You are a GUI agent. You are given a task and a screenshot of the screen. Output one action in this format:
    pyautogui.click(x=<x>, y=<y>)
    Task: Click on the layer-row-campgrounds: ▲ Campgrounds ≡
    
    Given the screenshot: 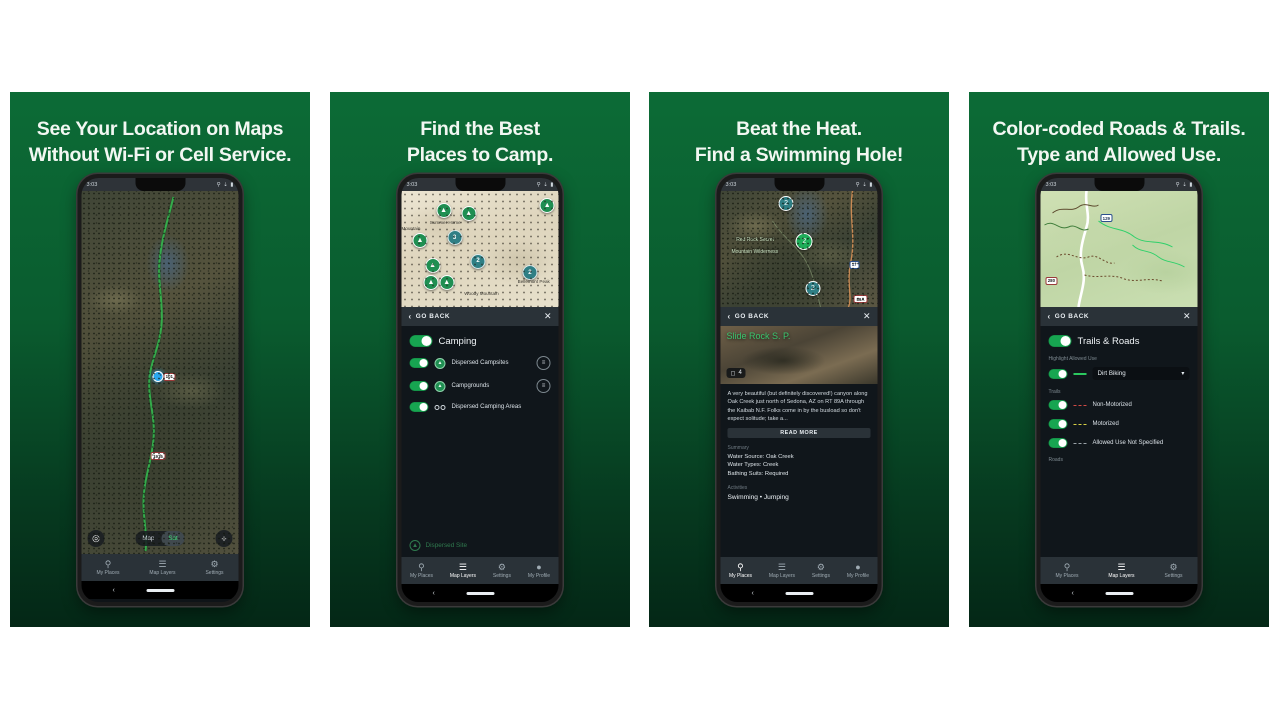 What is the action you would take?
    pyautogui.click(x=480, y=386)
    